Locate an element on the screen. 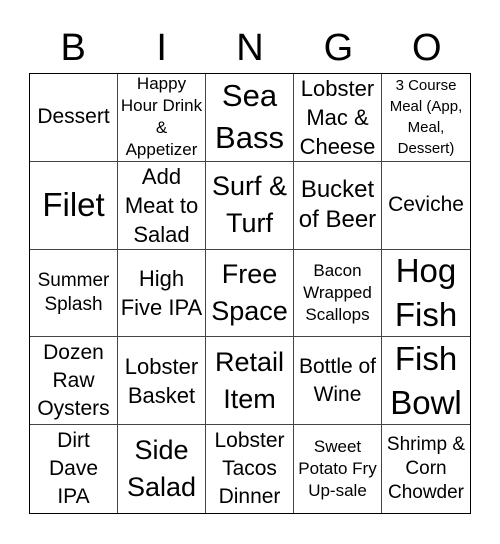 This screenshot has height=544, width=500. cell-label: Happy Hour Drink & Appetizer is located at coordinates (161, 117).